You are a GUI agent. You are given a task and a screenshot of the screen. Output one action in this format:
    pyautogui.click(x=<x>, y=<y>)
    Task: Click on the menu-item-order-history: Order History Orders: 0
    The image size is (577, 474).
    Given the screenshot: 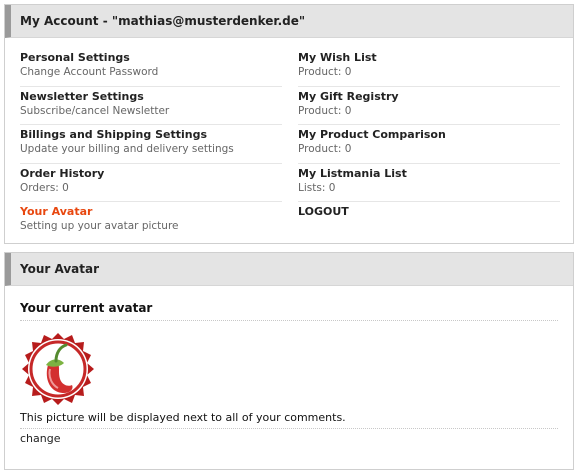 What is the action you would take?
    pyautogui.click(x=151, y=183)
    